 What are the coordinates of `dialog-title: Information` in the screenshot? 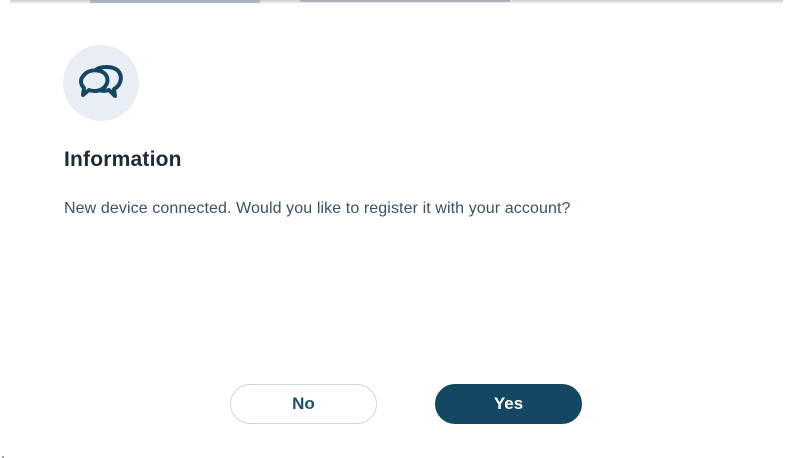 It's located at (123, 159).